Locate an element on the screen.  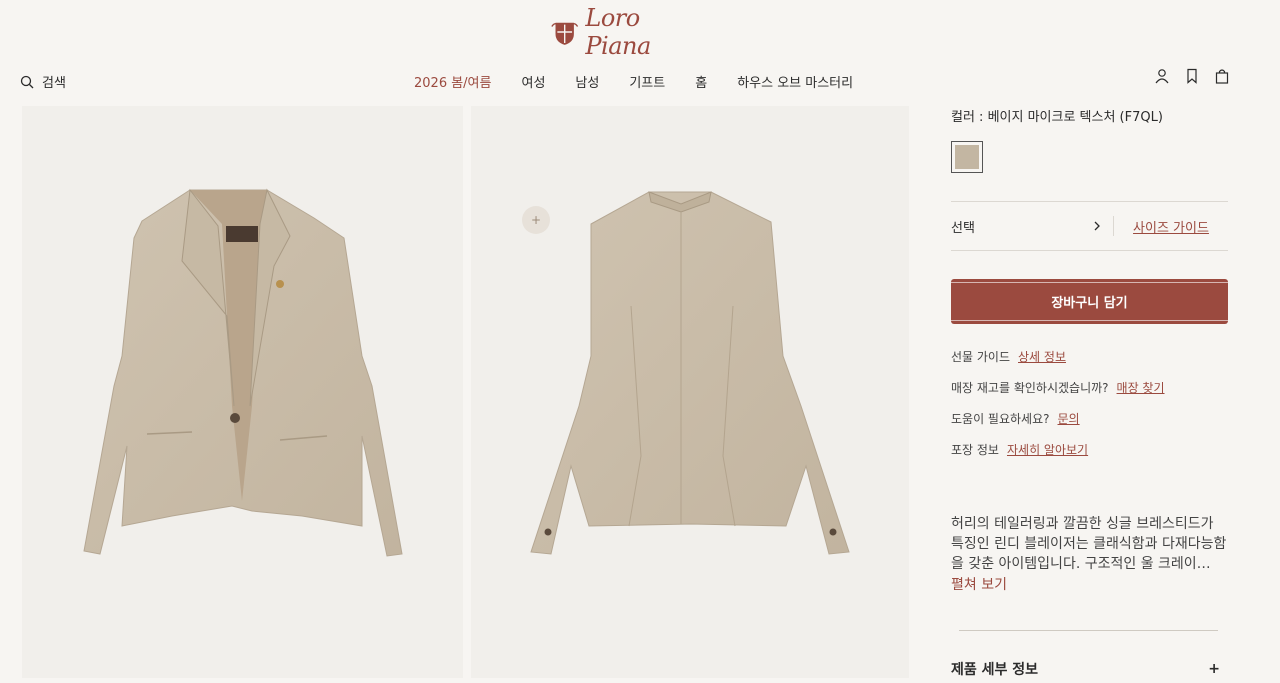
gift-guide-link: 상세 정보 is located at coordinates (1042, 363).